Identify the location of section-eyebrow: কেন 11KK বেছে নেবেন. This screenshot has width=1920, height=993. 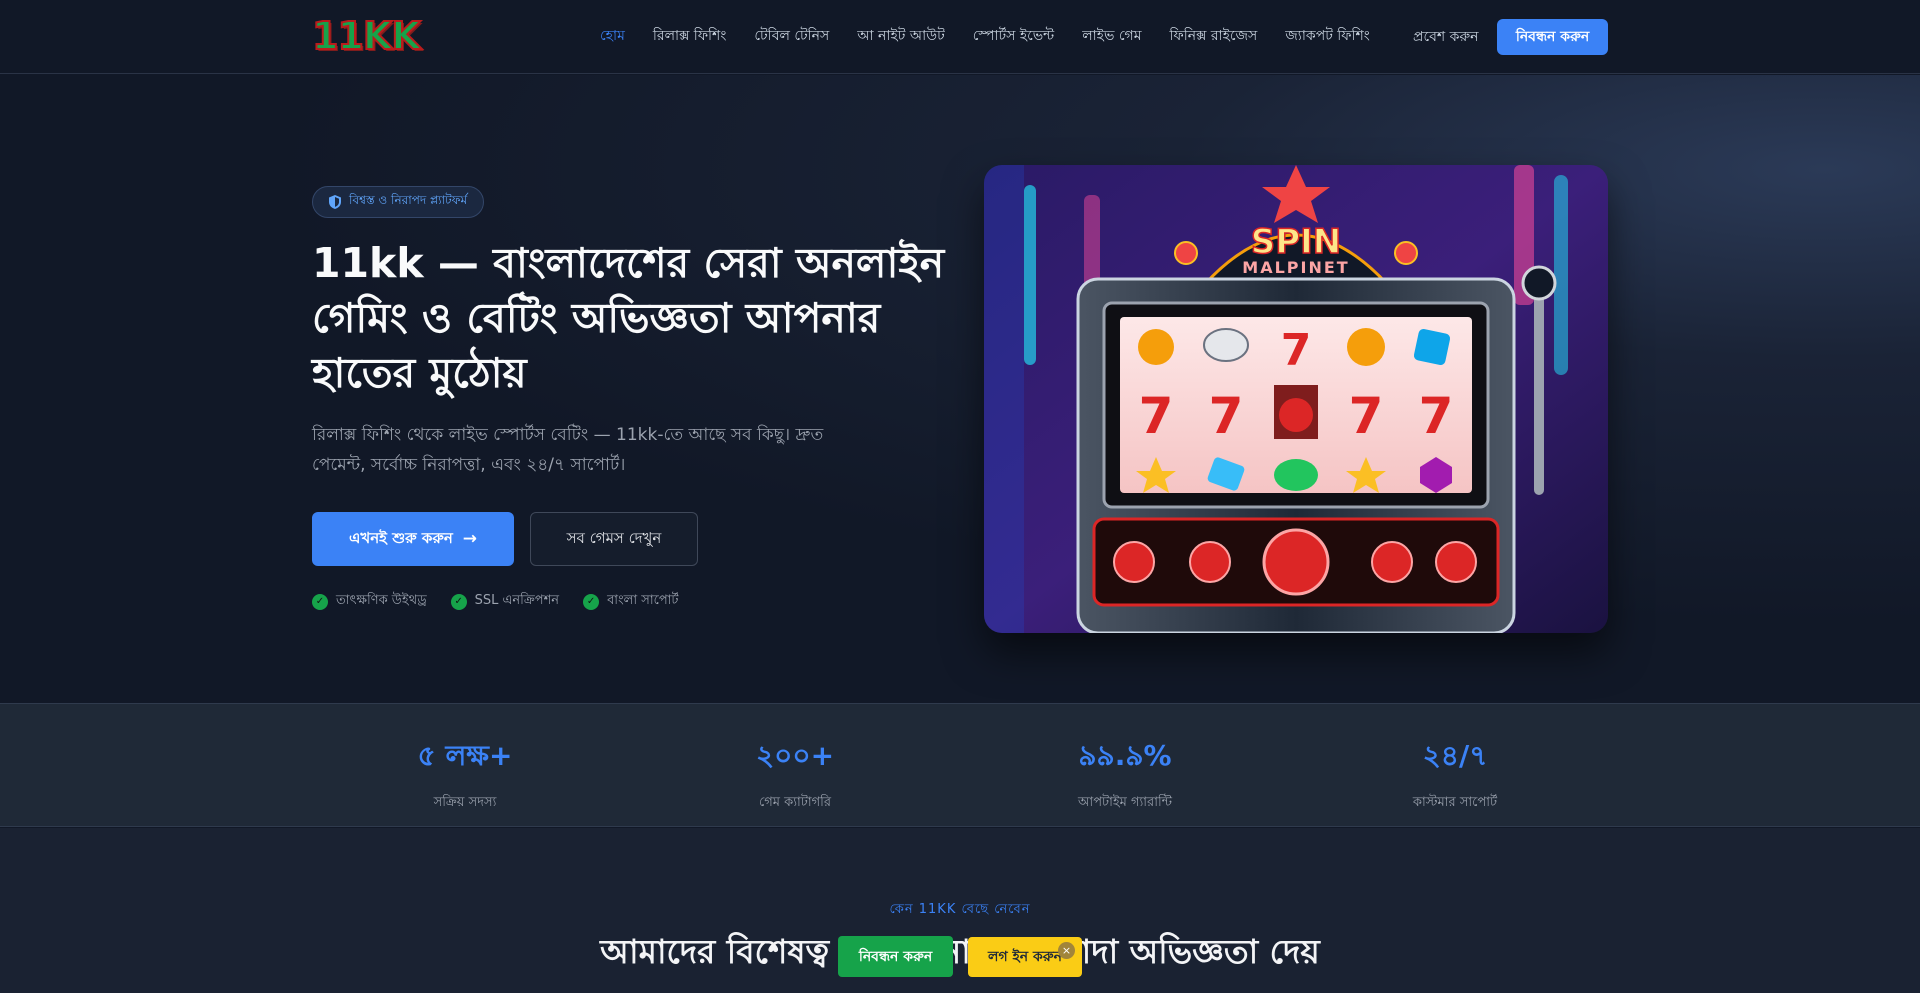
(960, 909).